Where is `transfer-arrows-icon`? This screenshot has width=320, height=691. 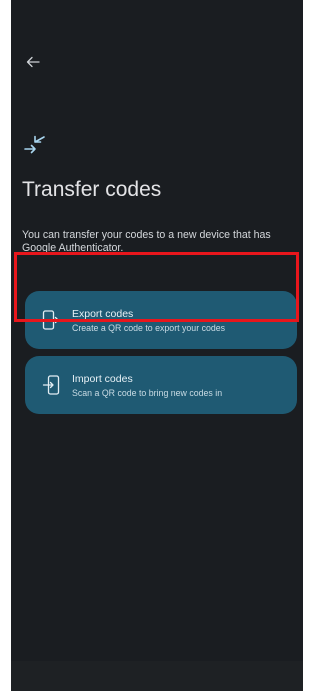
transfer-arrows-icon is located at coordinates (34, 144).